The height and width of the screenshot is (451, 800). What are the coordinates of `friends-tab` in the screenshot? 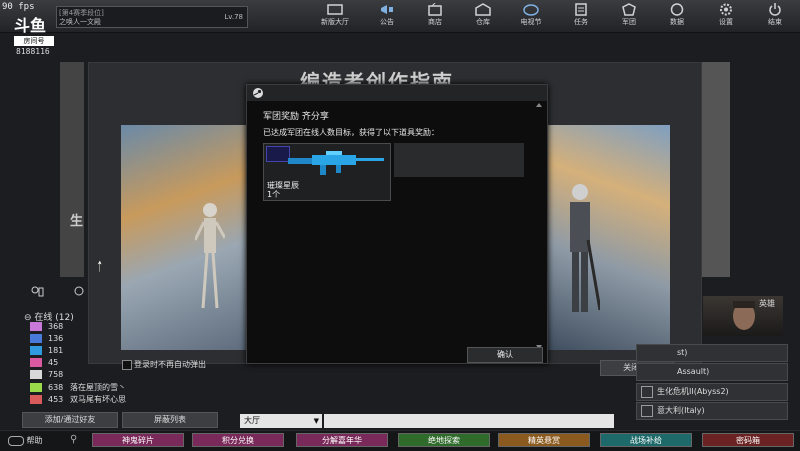 It's located at (40, 293).